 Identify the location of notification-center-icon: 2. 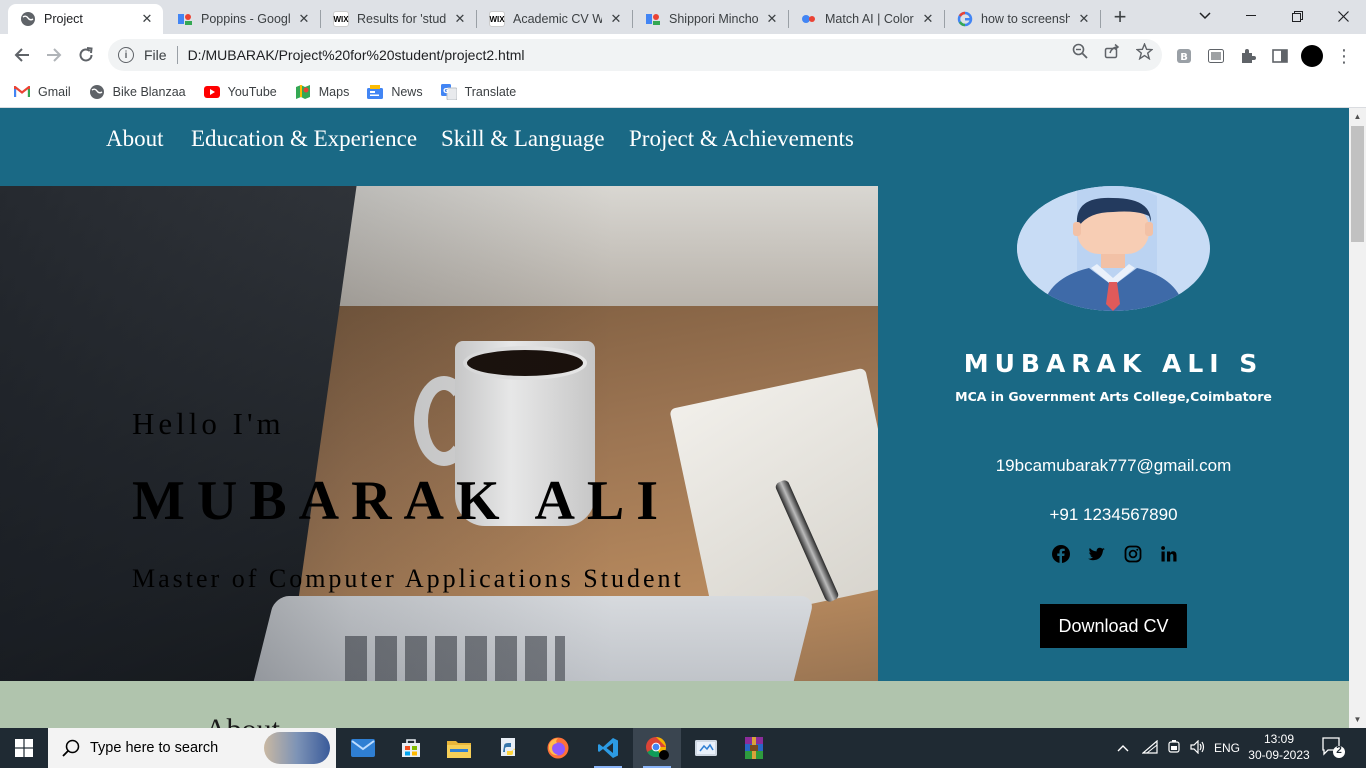
(1334, 748).